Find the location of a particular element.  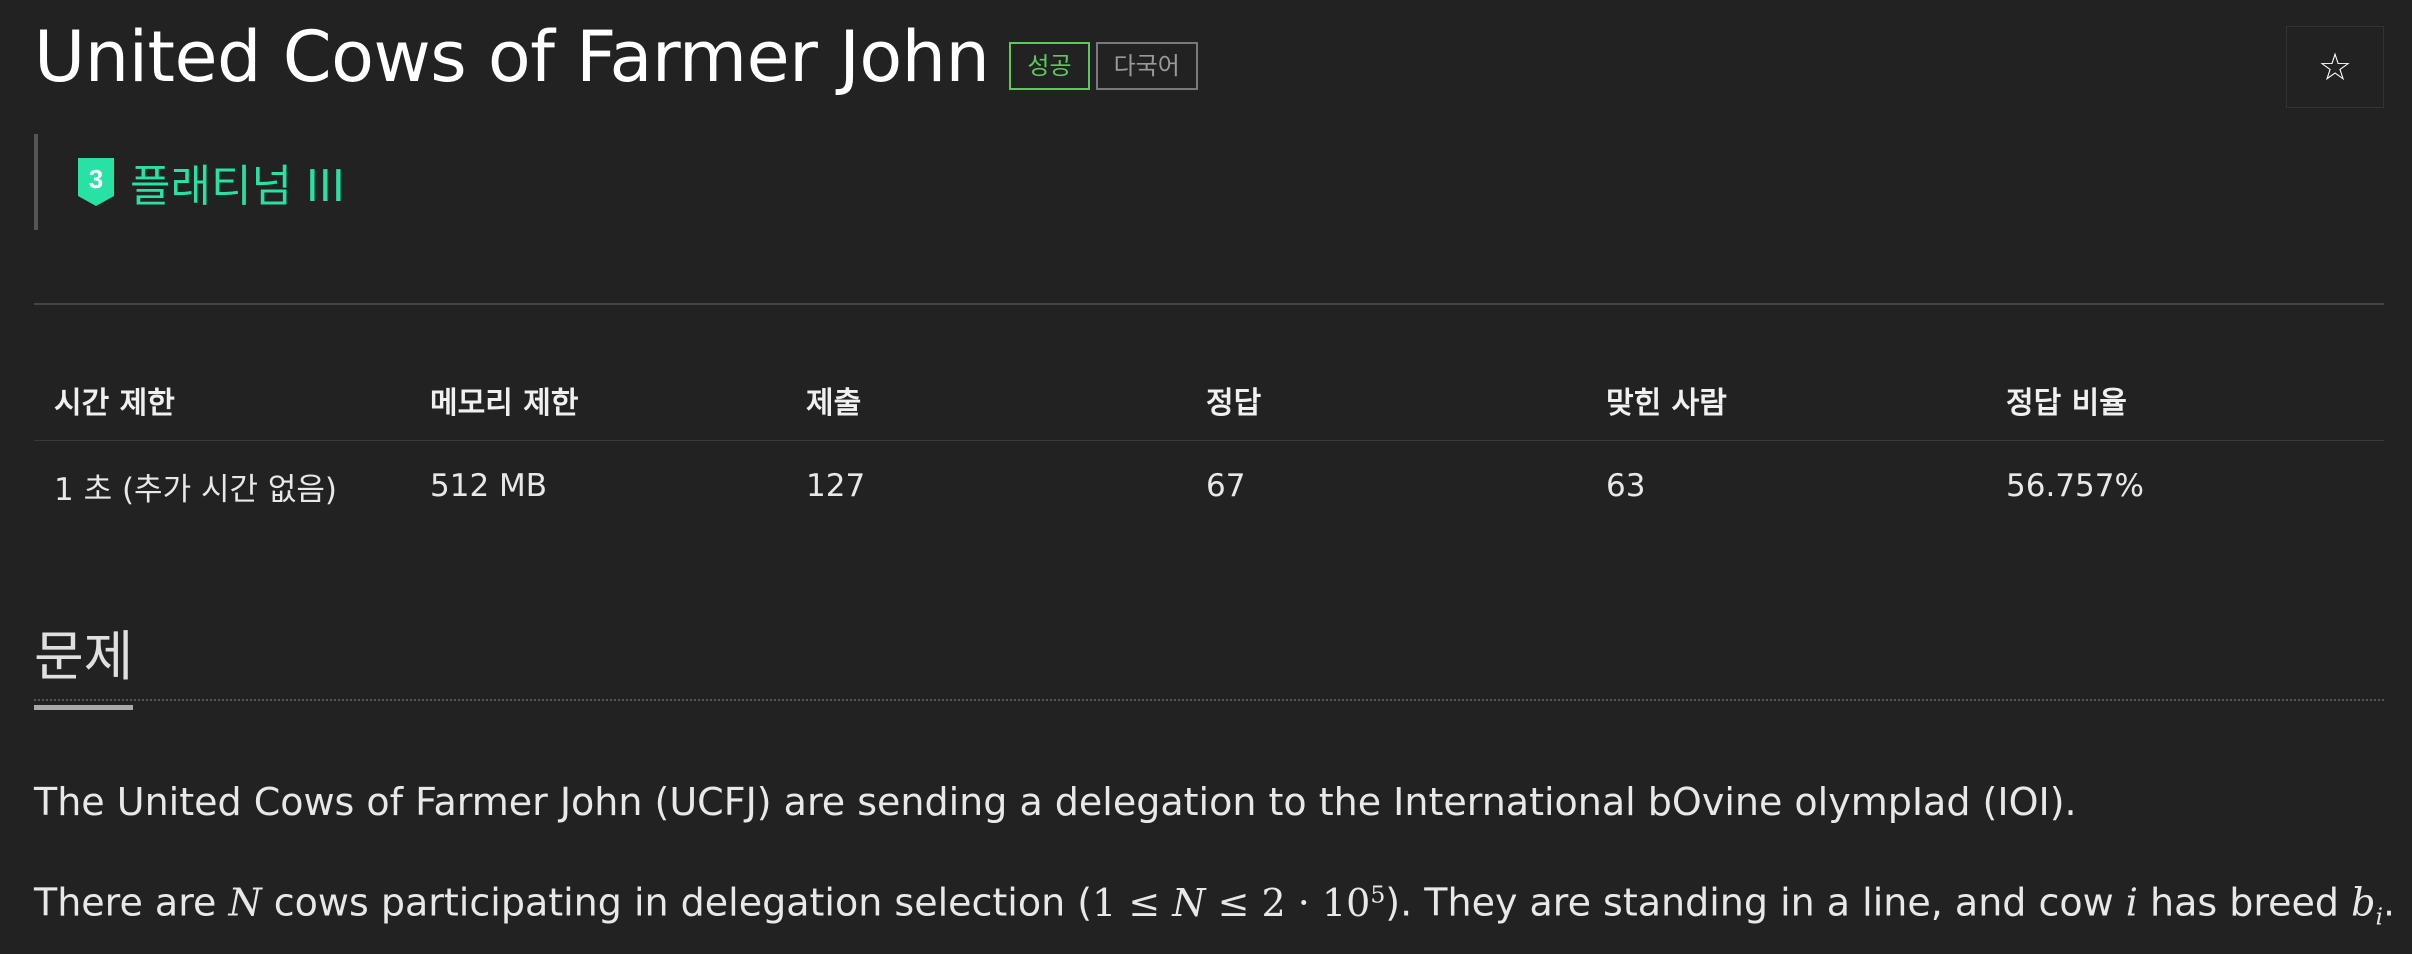

title-row: United Cows of Farmer John 성공 다국어 is located at coordinates (616, 57).